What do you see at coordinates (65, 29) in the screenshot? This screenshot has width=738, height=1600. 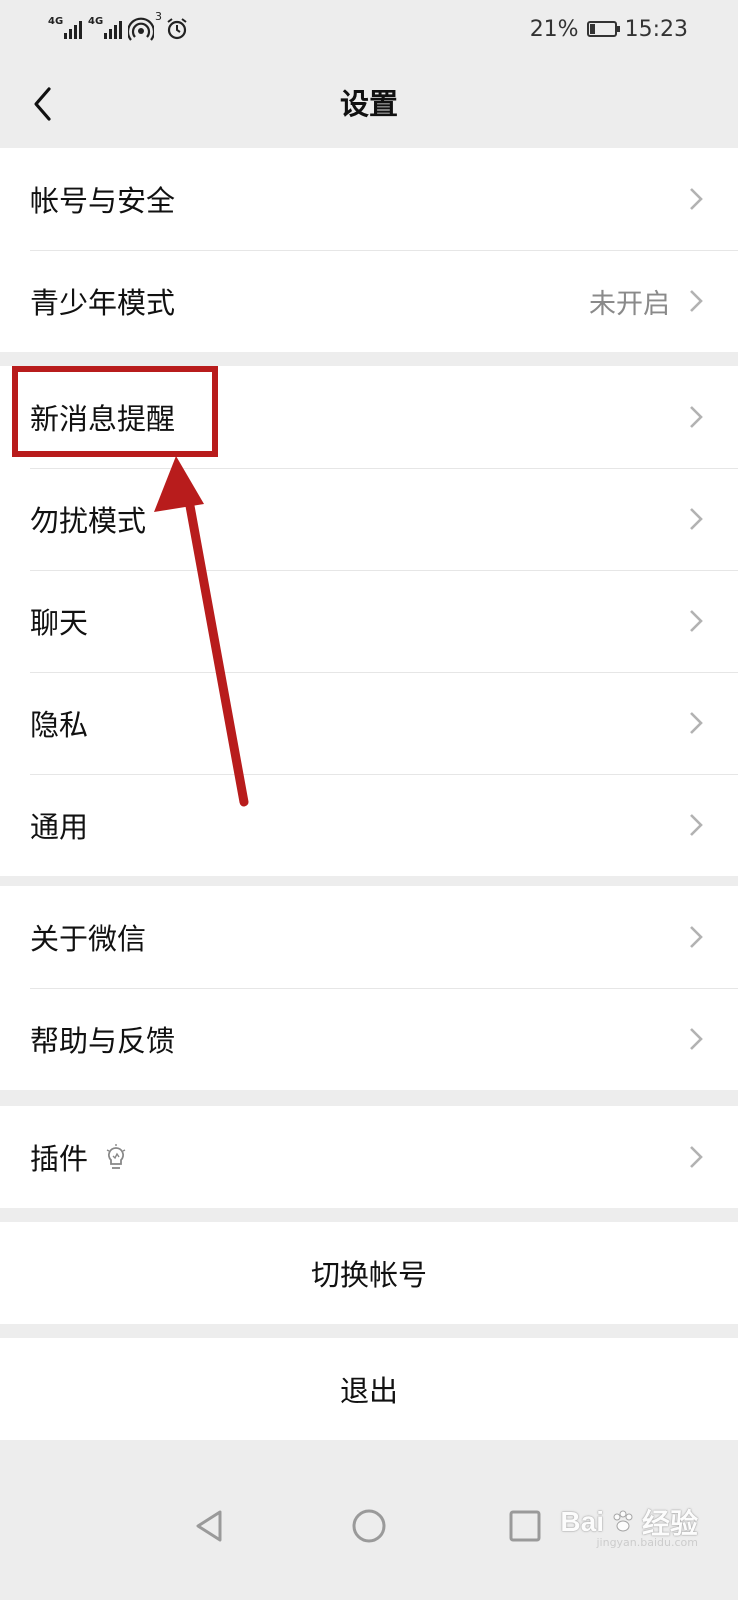 I see `signal-icon-sim1: 4G` at bounding box center [65, 29].